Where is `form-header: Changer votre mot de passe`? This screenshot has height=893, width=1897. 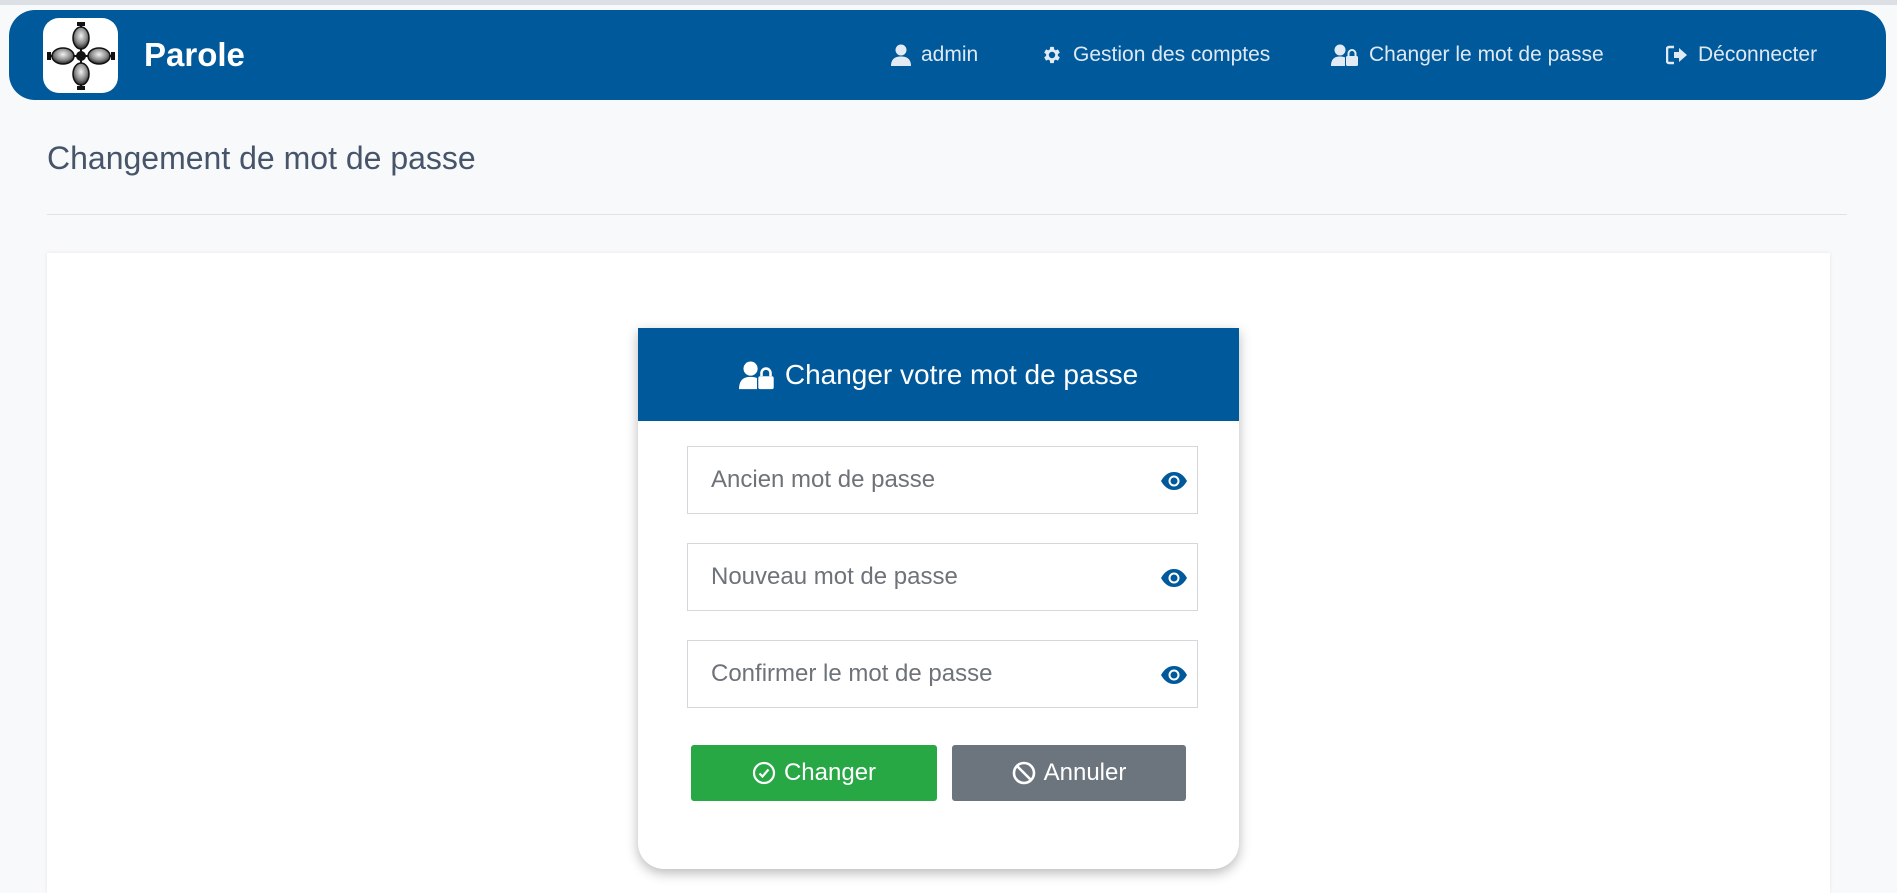 form-header: Changer votre mot de passe is located at coordinates (938, 374).